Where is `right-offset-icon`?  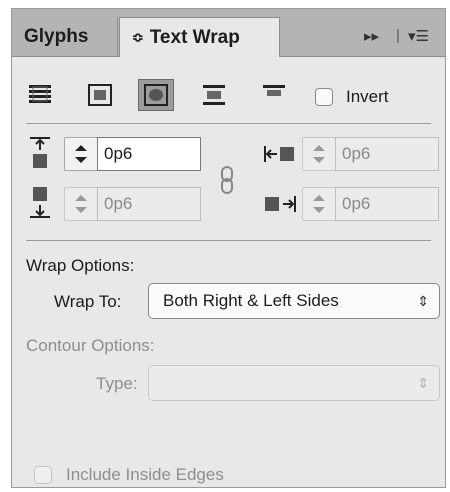 right-offset-icon is located at coordinates (280, 204).